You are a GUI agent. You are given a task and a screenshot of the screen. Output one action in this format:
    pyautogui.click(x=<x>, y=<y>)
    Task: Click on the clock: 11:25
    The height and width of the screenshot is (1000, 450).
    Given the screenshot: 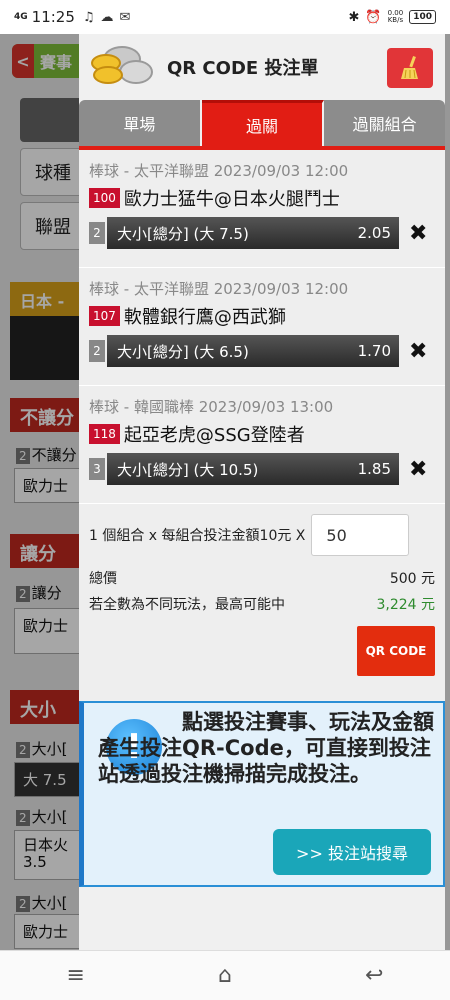 What is the action you would take?
    pyautogui.click(x=53, y=17)
    